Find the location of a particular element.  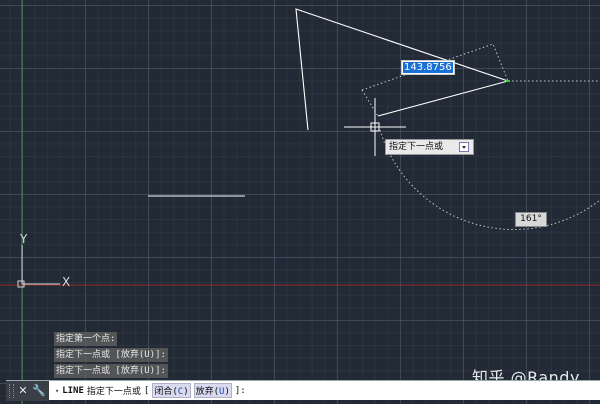

extension-line is located at coordinates (370, 103).